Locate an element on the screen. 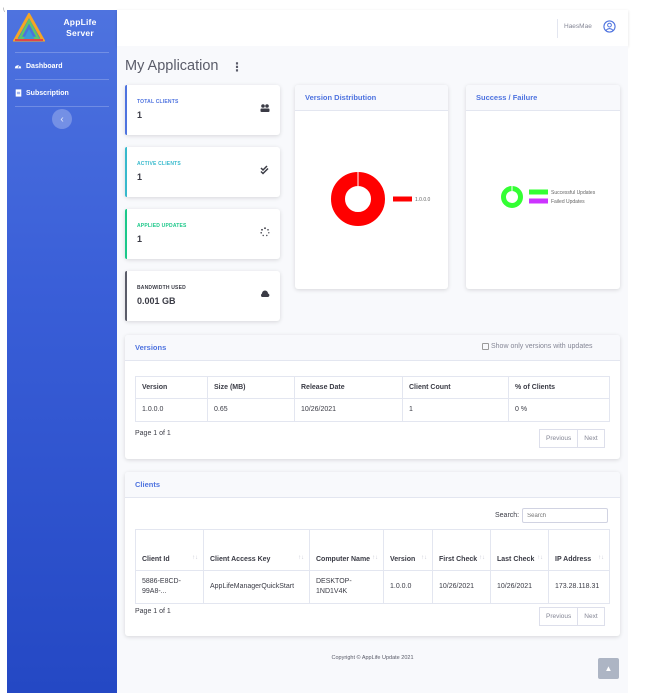 Image resolution: width=653 pixels, height=693 pixels. column-header: Computer Name ↑↓ is located at coordinates (346, 550).